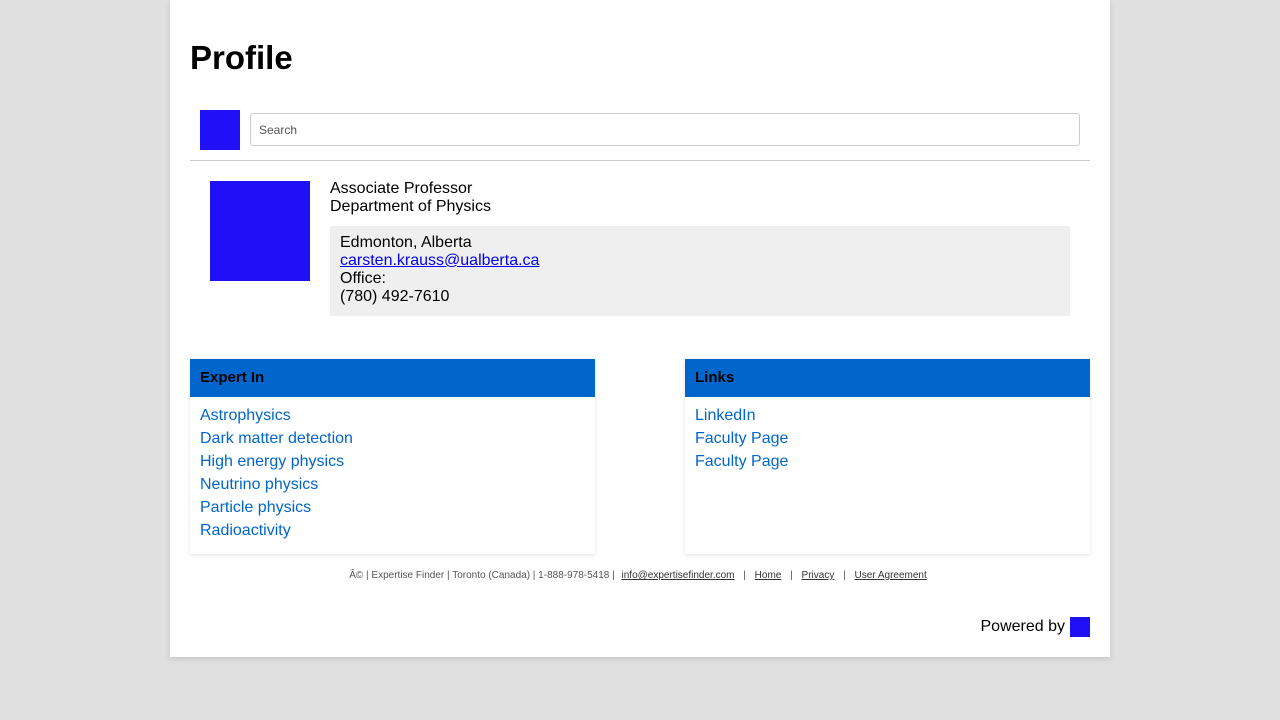 The image size is (1280, 720). I want to click on expertise-link: Particle physics, so click(255, 507).